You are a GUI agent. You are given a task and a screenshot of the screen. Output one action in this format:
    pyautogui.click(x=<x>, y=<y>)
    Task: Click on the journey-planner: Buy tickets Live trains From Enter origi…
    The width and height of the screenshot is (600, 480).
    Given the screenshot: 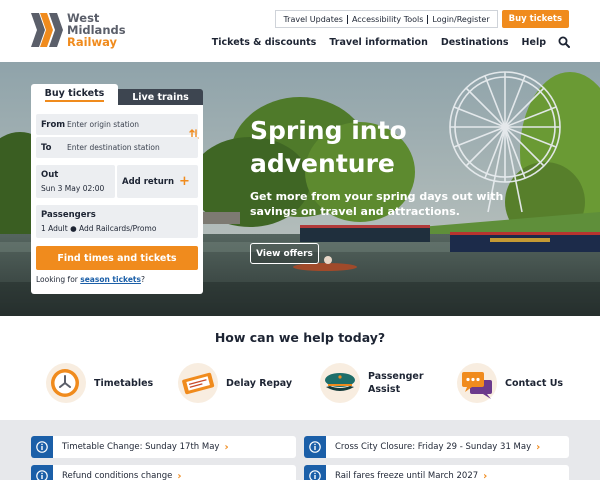 What is the action you would take?
    pyautogui.click(x=117, y=189)
    